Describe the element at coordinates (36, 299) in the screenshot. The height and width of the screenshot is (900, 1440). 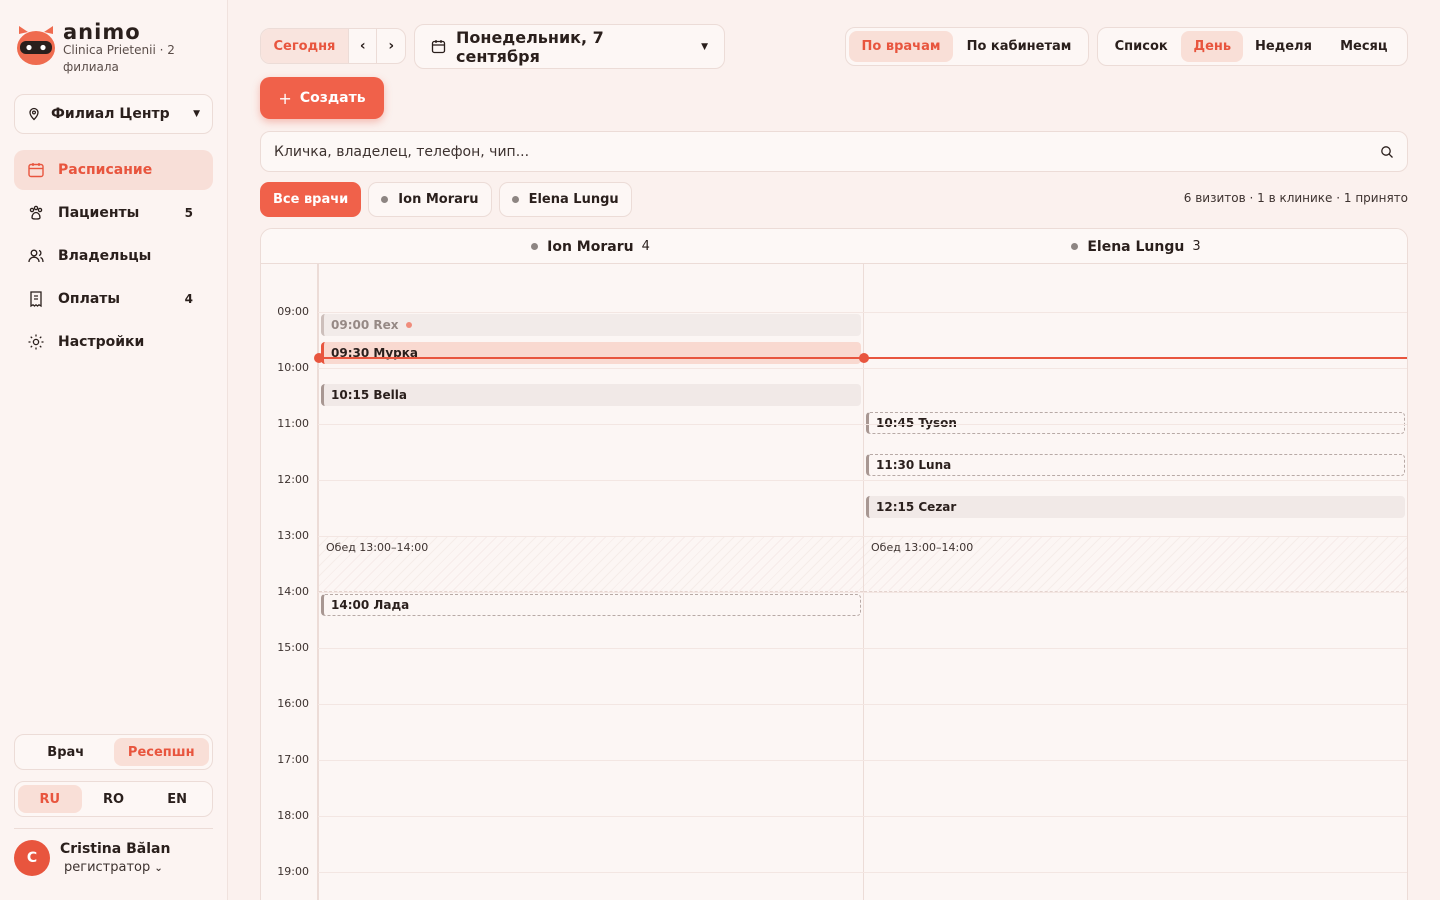
I see `receipt-icon` at that location.